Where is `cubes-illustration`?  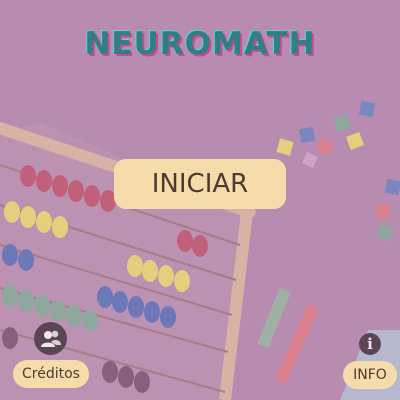
cubes-illustration is located at coordinates (338, 171).